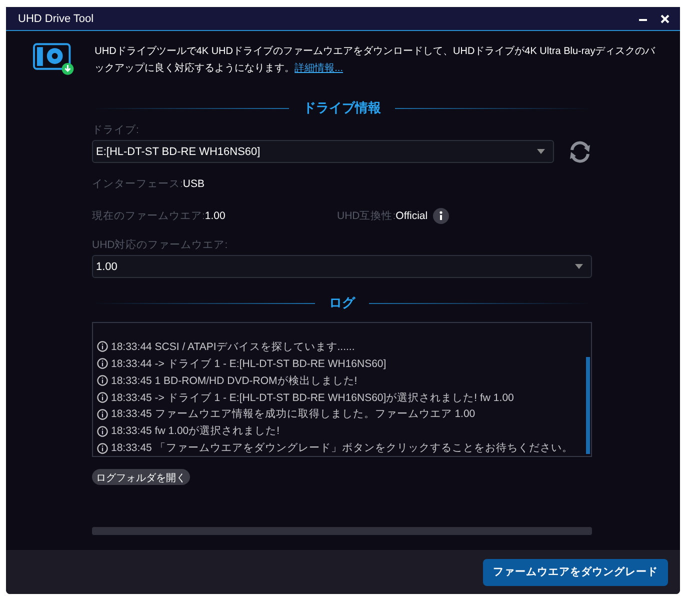  I want to click on refresh-icon, so click(580, 151).